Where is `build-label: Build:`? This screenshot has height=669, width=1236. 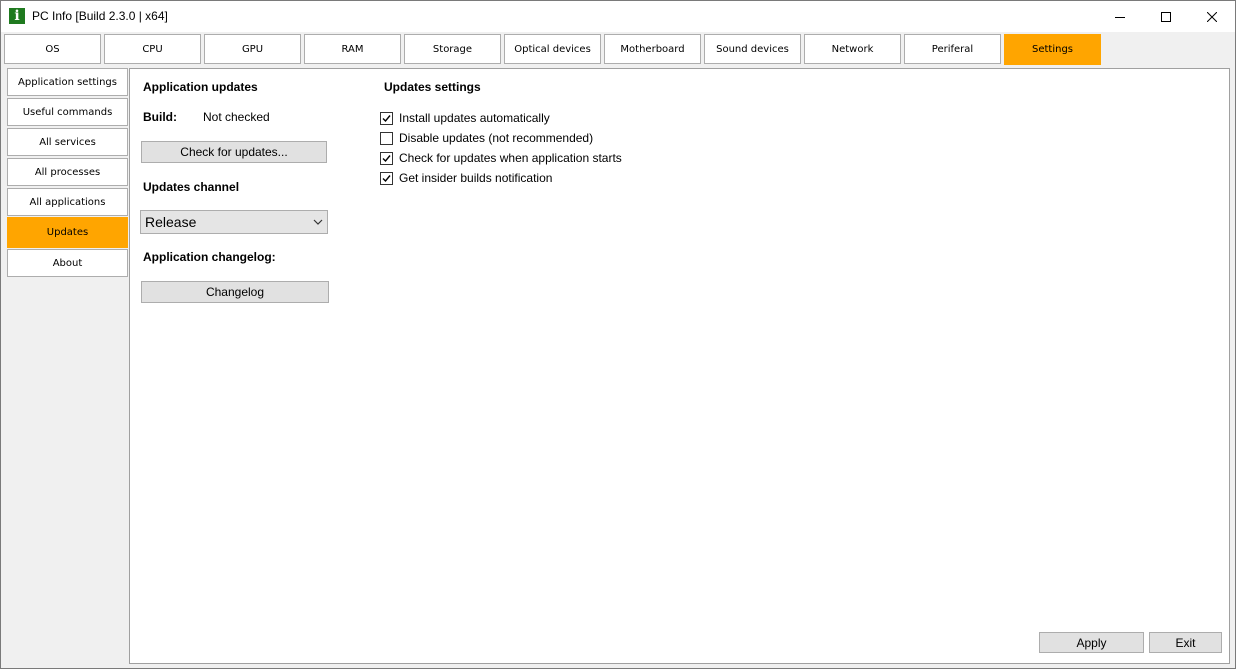 build-label: Build: is located at coordinates (160, 117).